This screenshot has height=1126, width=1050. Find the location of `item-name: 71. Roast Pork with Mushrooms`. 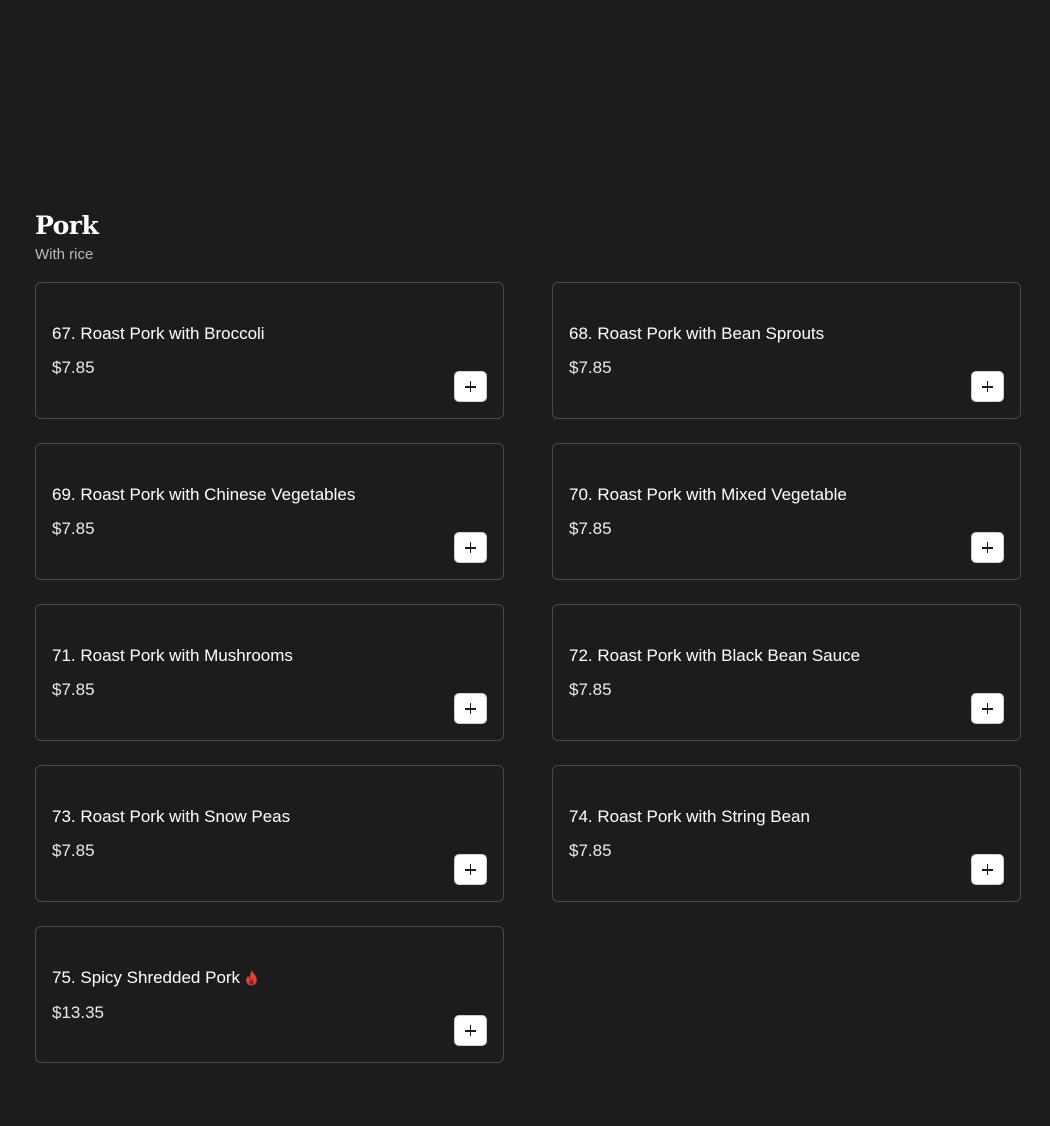

item-name: 71. Roast Pork with Mushrooms is located at coordinates (172, 656).